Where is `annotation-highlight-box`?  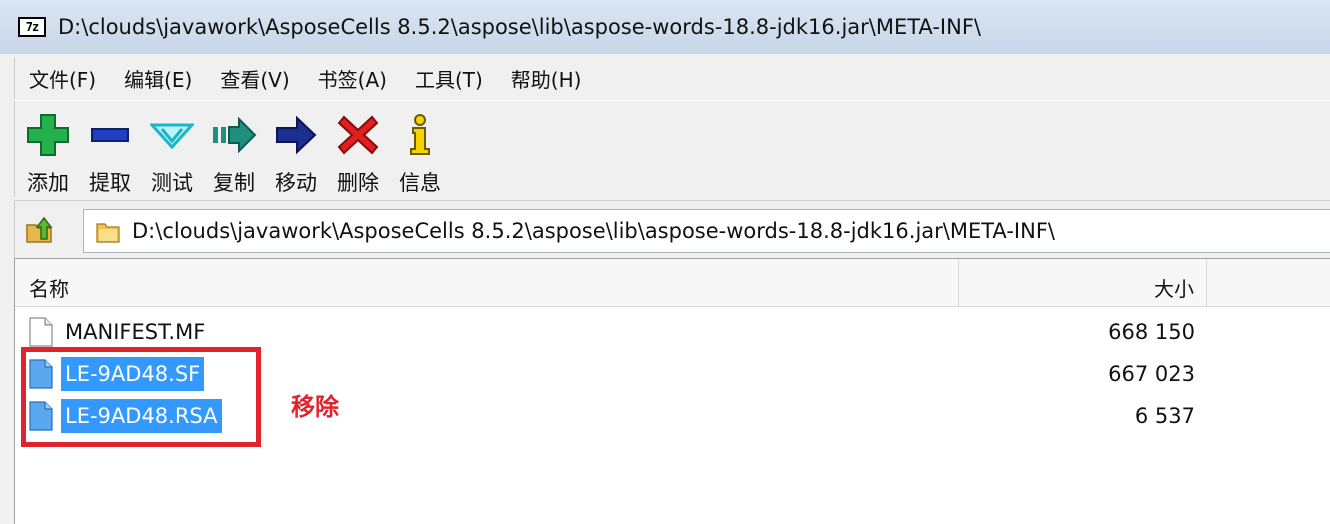
annotation-highlight-box is located at coordinates (141, 397).